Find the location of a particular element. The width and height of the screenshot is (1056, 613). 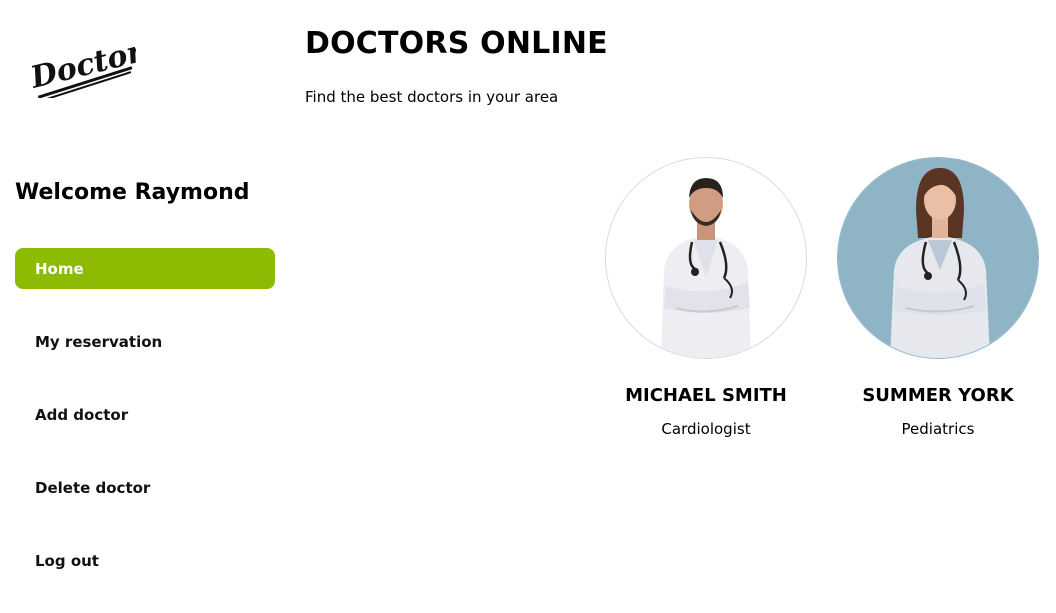

sidebar-item-home: Home is located at coordinates (145, 268).